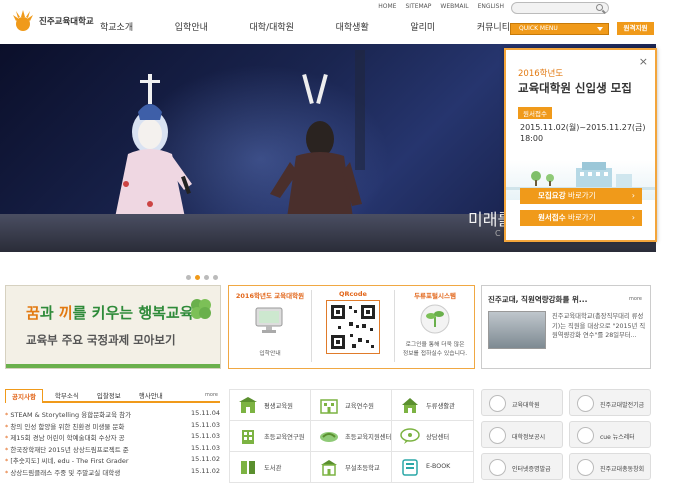  What do you see at coordinates (491, 6) in the screenshot?
I see `util-english-link: ENGLISH` at bounding box center [491, 6].